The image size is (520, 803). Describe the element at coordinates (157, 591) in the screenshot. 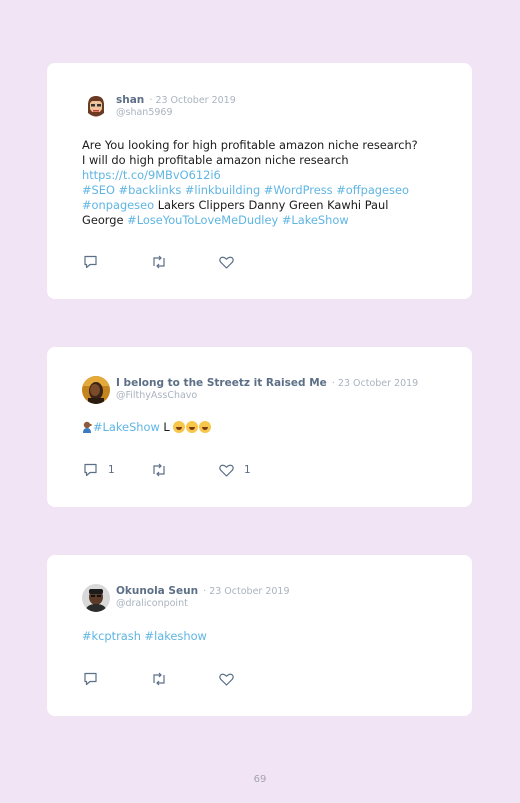

I see `user-name: Okunola Seun` at that location.